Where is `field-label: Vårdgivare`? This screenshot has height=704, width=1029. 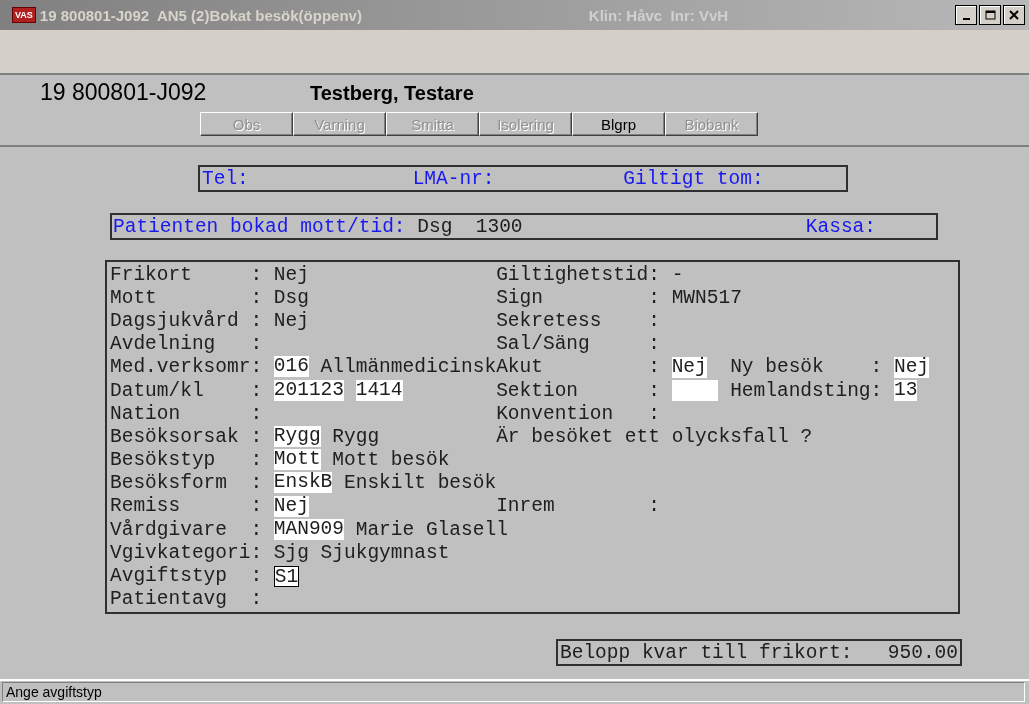 field-label: Vårdgivare is located at coordinates (169, 529).